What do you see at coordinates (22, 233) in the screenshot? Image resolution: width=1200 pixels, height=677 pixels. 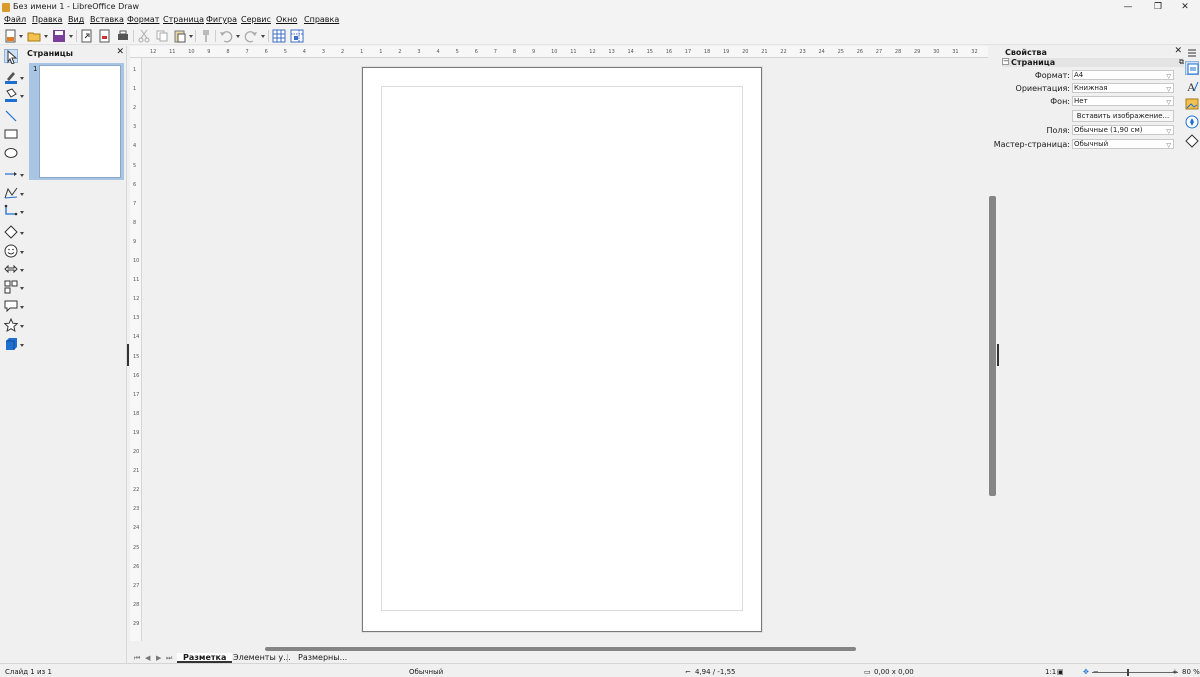 I see `basic-shapes-dropdown` at bounding box center [22, 233].